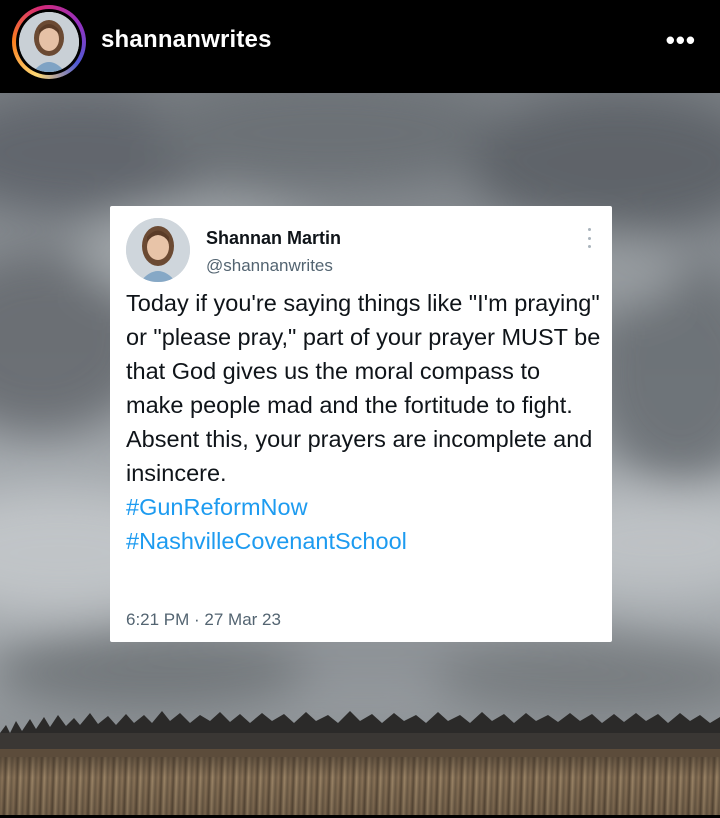 The image size is (720, 818). Describe the element at coordinates (365, 541) in the screenshot. I see `hashtag-link: #NashvilleCovenantSchool` at that location.